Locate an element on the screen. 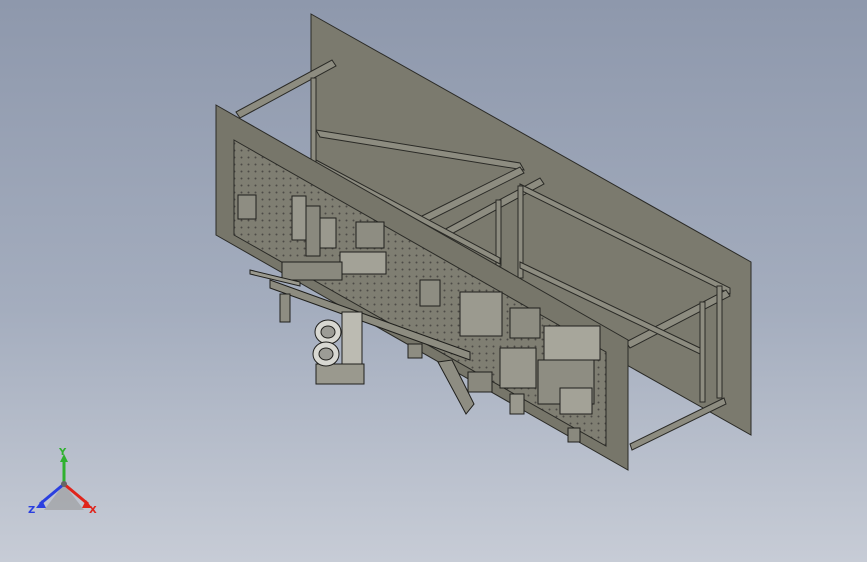 The image size is (867, 562). x-axis-label: X is located at coordinates (93, 510).